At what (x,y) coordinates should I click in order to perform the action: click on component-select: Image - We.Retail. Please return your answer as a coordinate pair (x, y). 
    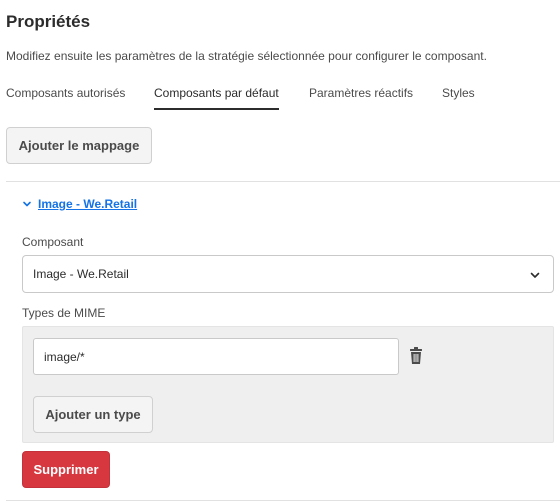
    Looking at the image, I should click on (288, 274).